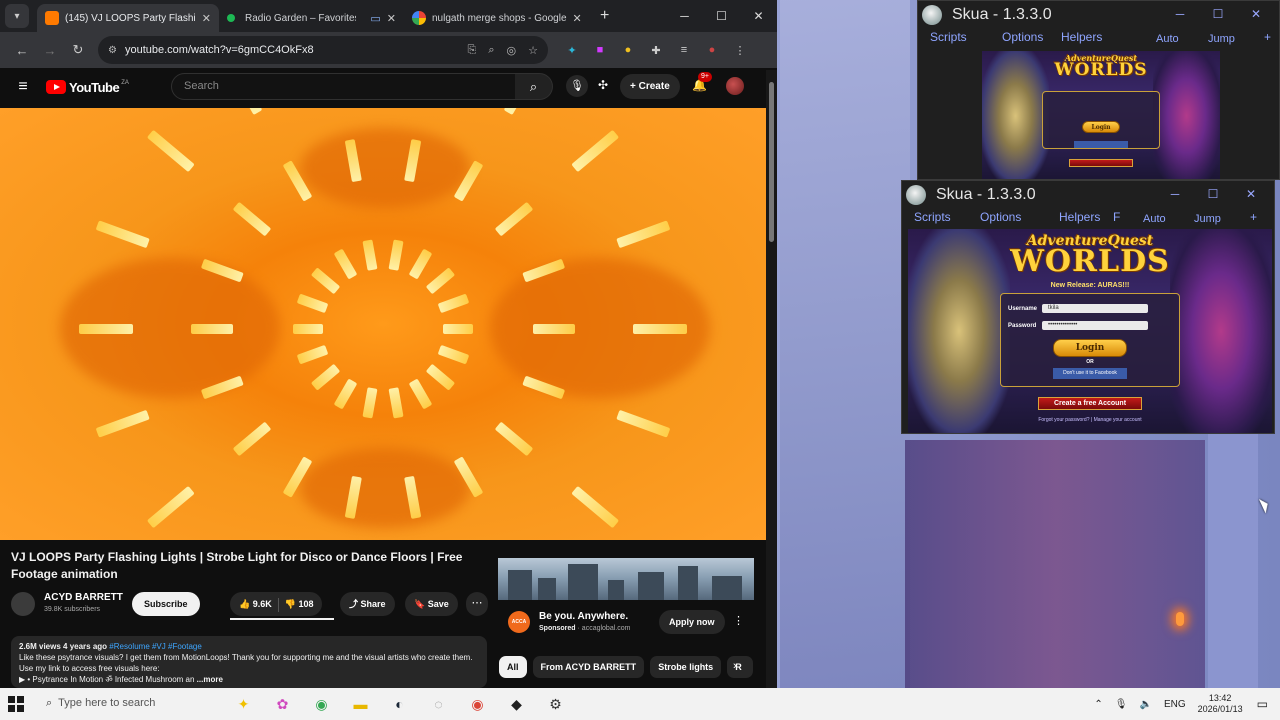 This screenshot has width=1280, height=720. Describe the element at coordinates (577, 86) in the screenshot. I see `voice-search-button: 🎙` at that location.